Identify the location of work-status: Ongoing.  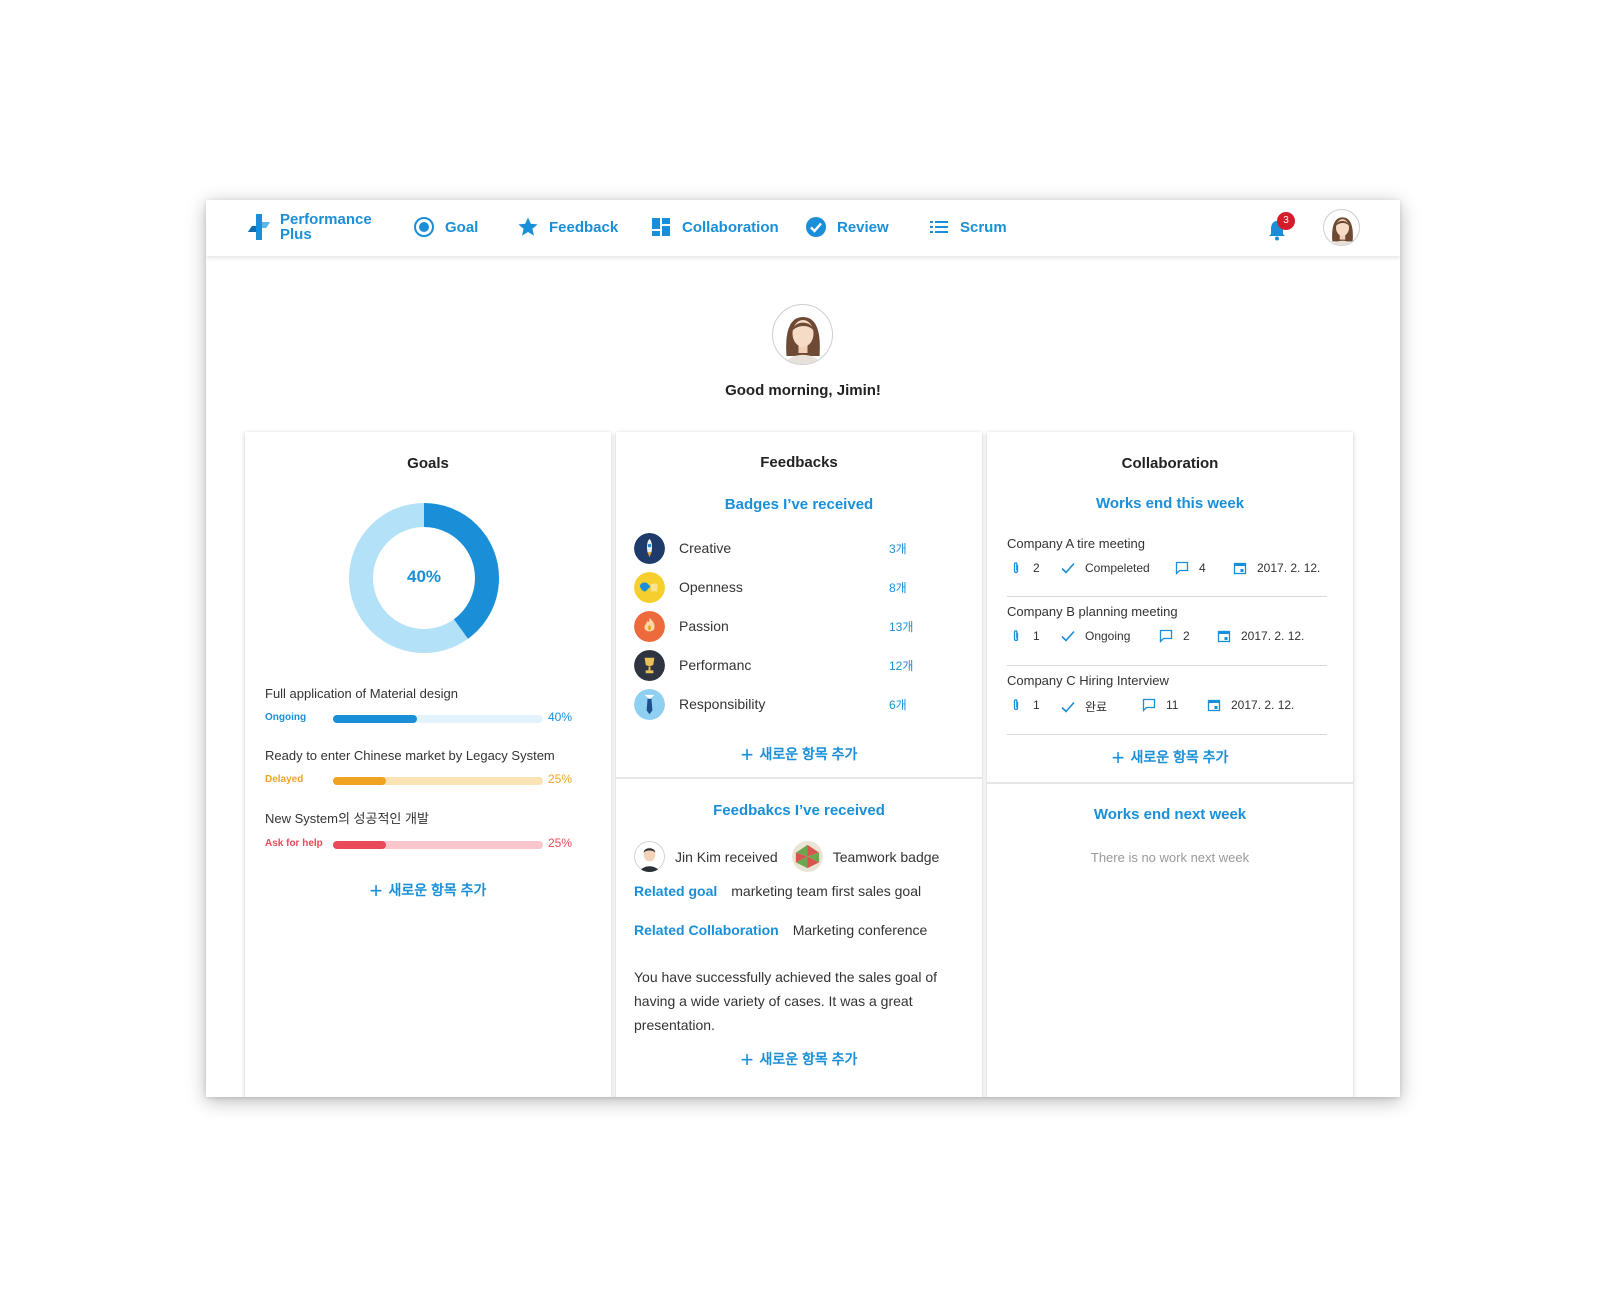
(1095, 636).